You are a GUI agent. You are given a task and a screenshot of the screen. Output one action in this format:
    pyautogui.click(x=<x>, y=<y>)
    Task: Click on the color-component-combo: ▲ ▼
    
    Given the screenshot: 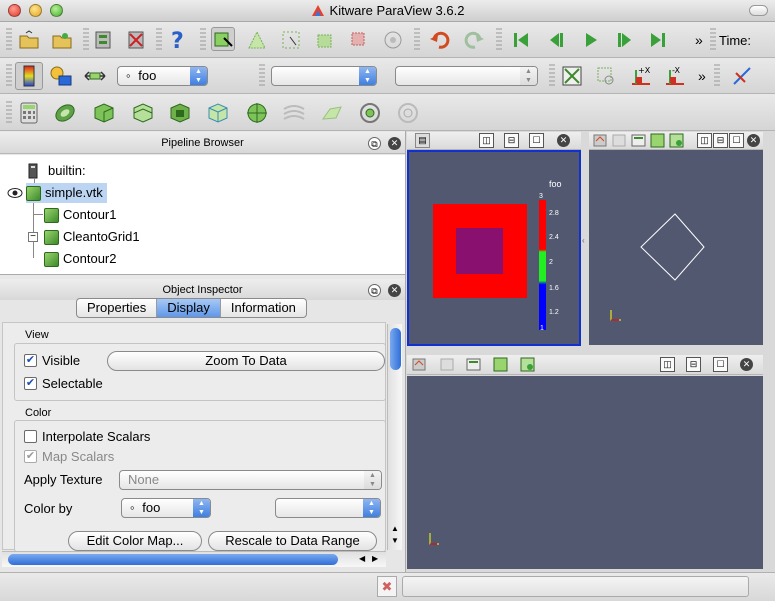 What is the action you would take?
    pyautogui.click(x=328, y=508)
    